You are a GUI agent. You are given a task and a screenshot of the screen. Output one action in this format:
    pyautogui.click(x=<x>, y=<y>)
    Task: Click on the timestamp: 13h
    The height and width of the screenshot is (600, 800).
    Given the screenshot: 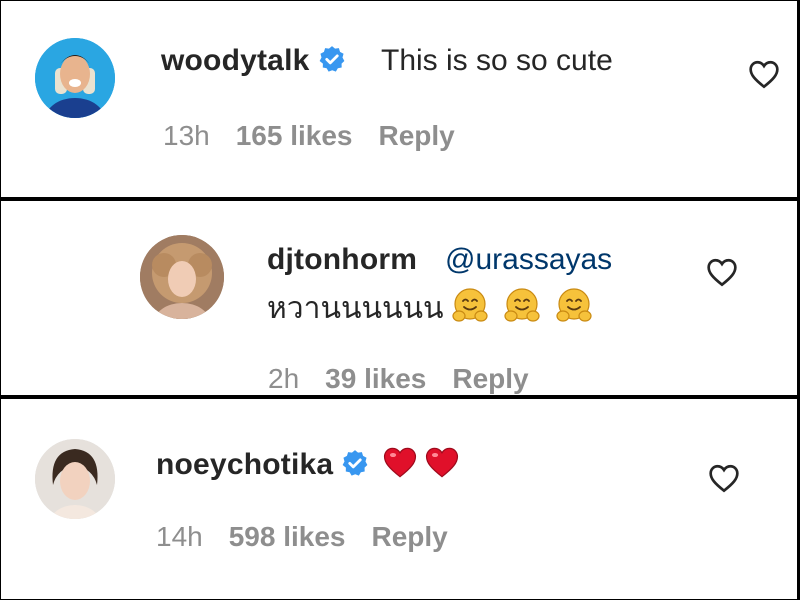 What is the action you would take?
    pyautogui.click(x=186, y=136)
    